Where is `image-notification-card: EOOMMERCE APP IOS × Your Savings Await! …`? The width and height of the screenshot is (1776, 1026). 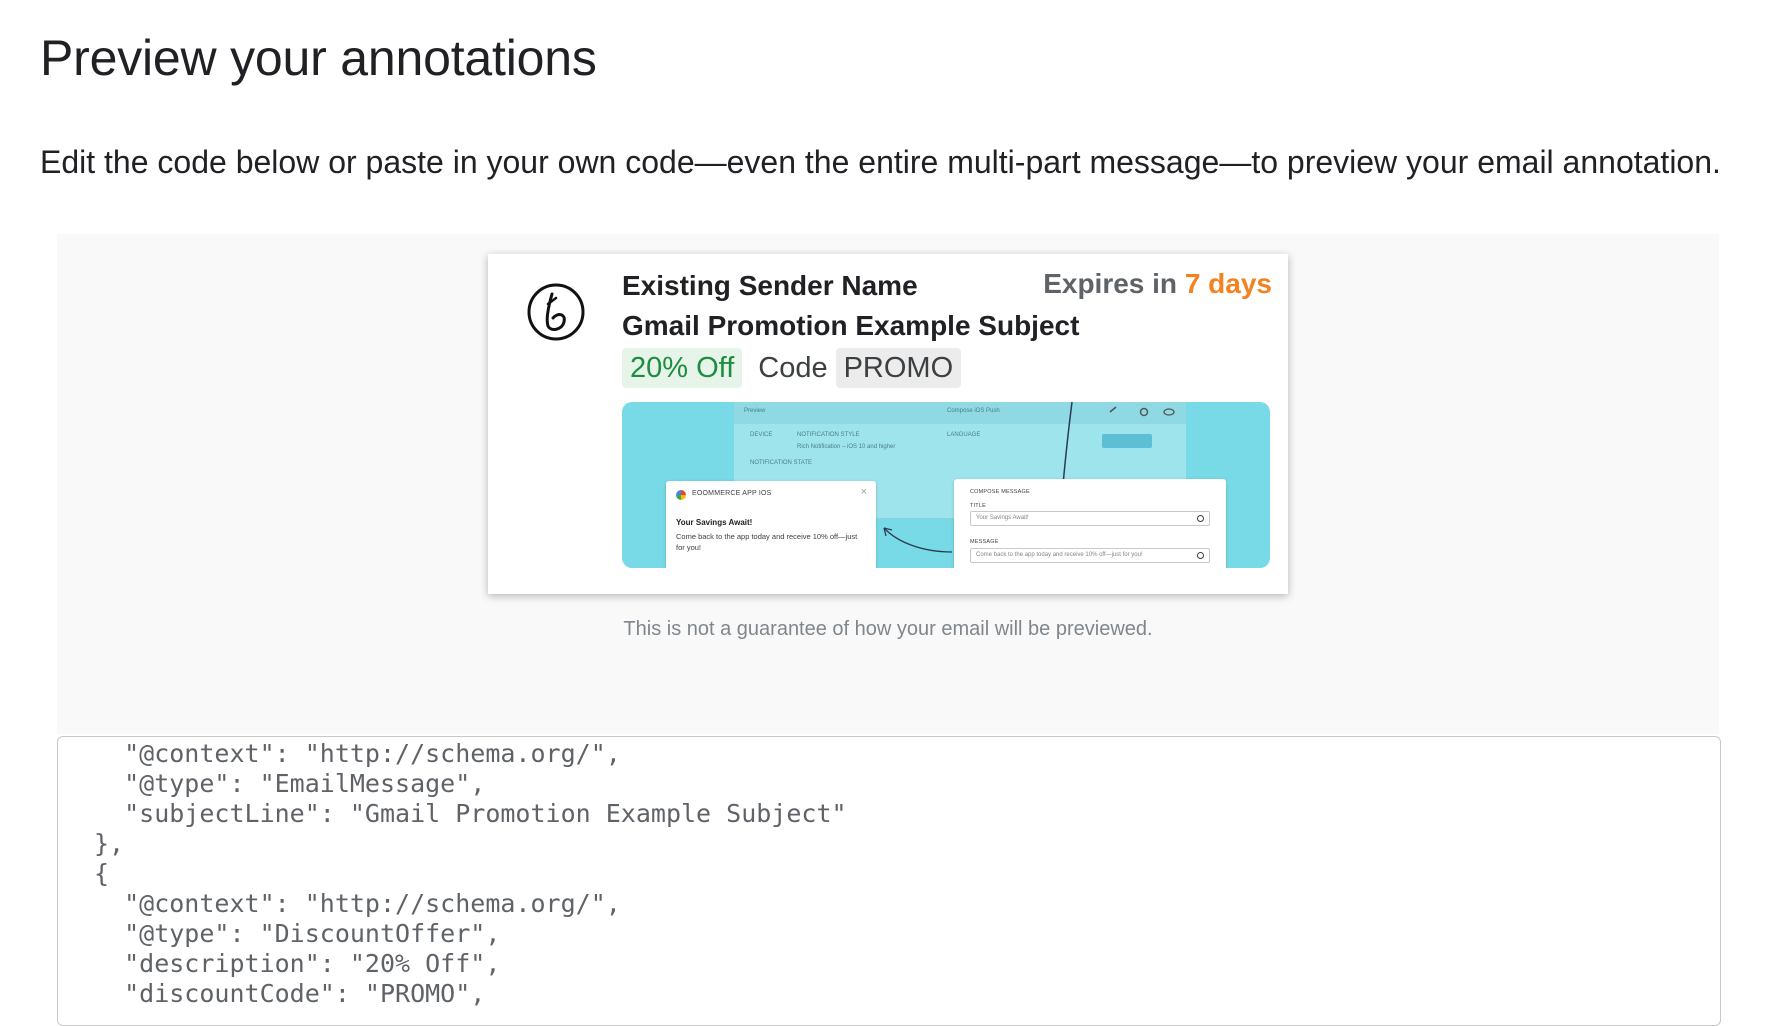 image-notification-card: EOOMMERCE APP IOS × Your Savings Await! … is located at coordinates (771, 524).